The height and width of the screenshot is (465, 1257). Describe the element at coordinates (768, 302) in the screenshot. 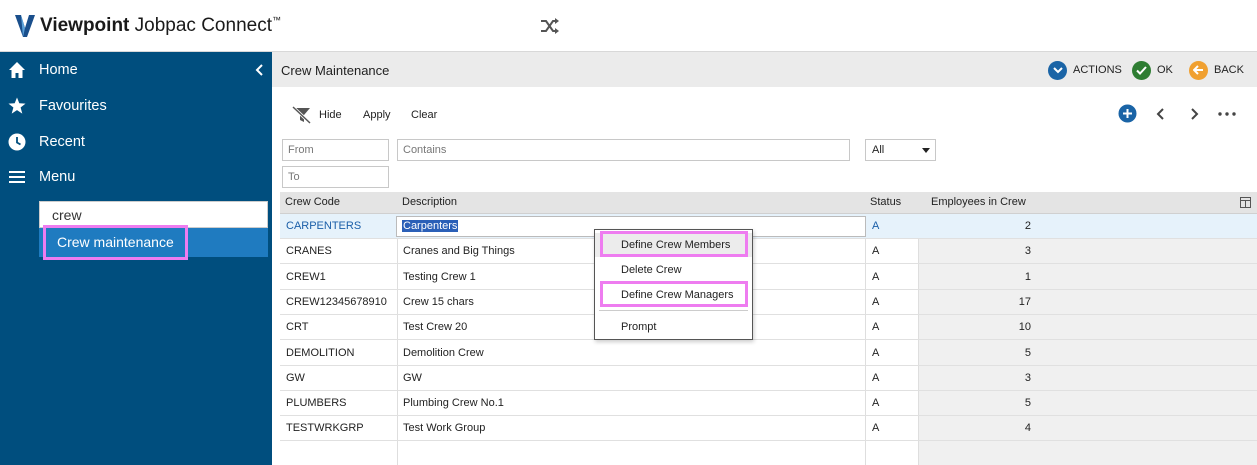

I see `table-row: CREW12345678910 Crew 15 chars A 17` at that location.